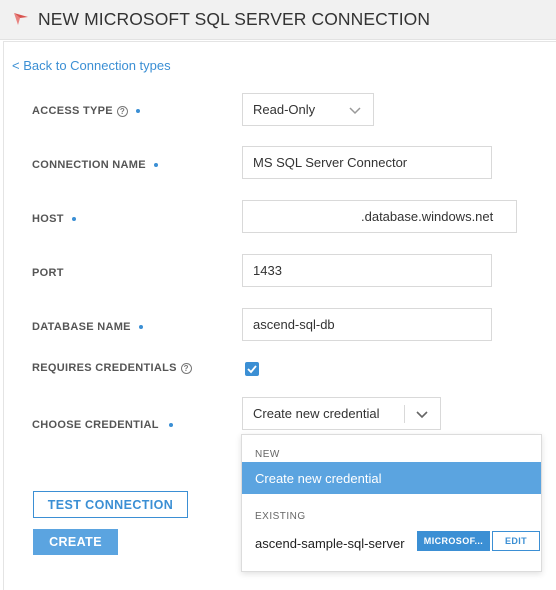 Image resolution: width=556 pixels, height=590 pixels. What do you see at coordinates (110, 504) in the screenshot?
I see `test-connection-button: TEST CONNECTION` at bounding box center [110, 504].